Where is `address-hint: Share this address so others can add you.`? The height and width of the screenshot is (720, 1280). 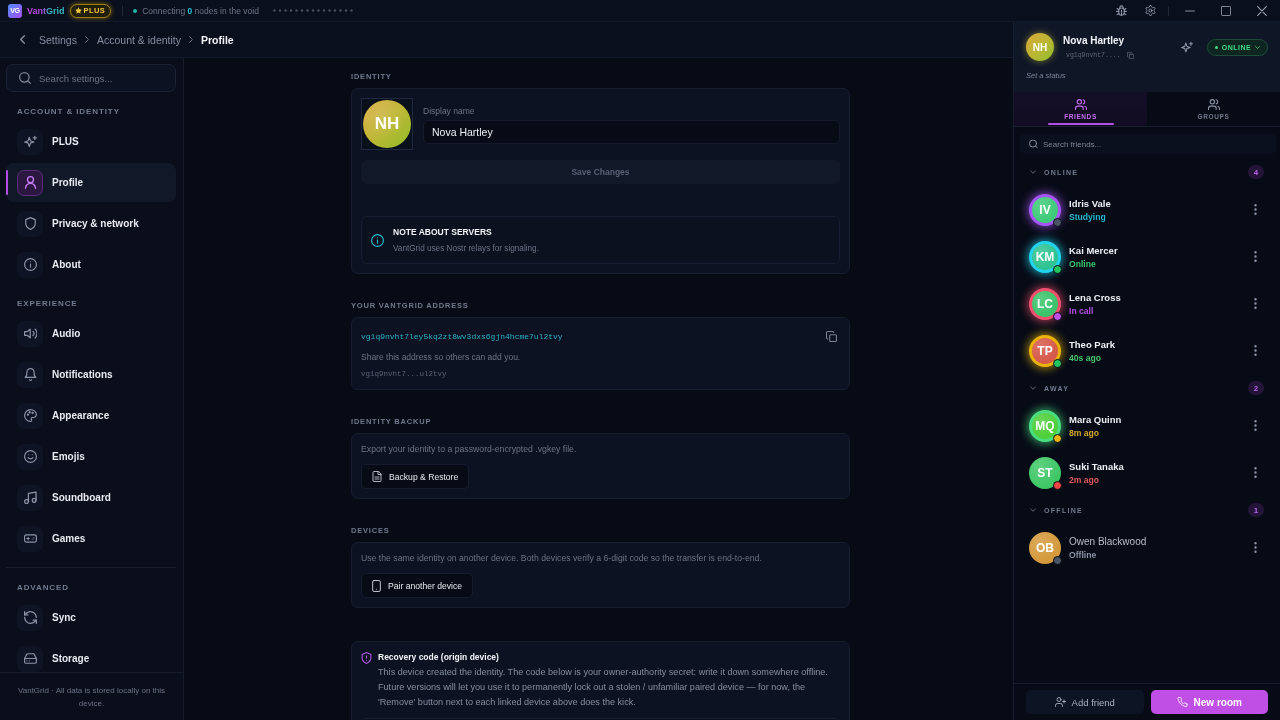 address-hint: Share this address so others can add you. is located at coordinates (441, 357).